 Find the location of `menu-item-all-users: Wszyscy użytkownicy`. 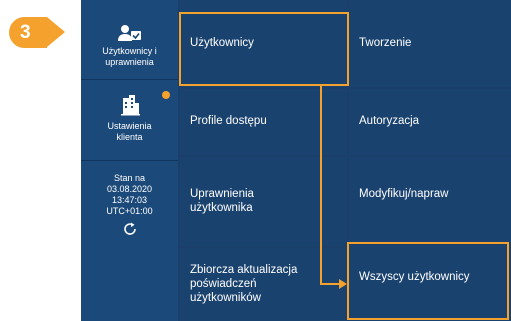

menu-item-all-users: Wszyscy użytkownicy is located at coordinates (430, 283).